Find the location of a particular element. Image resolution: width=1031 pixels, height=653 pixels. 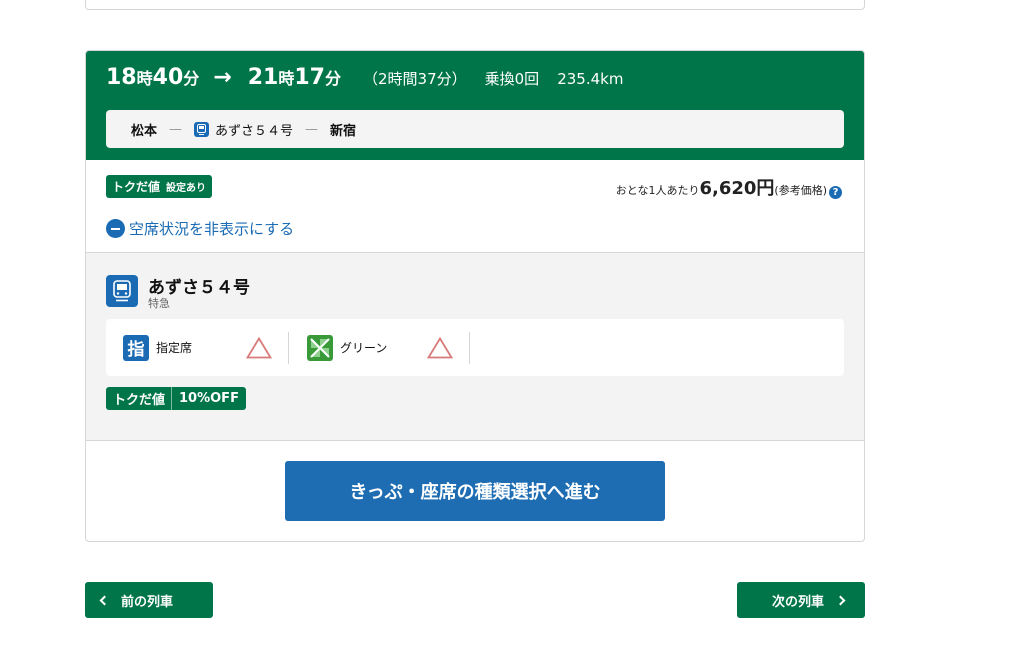

tokudane-label: トクだ値 is located at coordinates (136, 187).